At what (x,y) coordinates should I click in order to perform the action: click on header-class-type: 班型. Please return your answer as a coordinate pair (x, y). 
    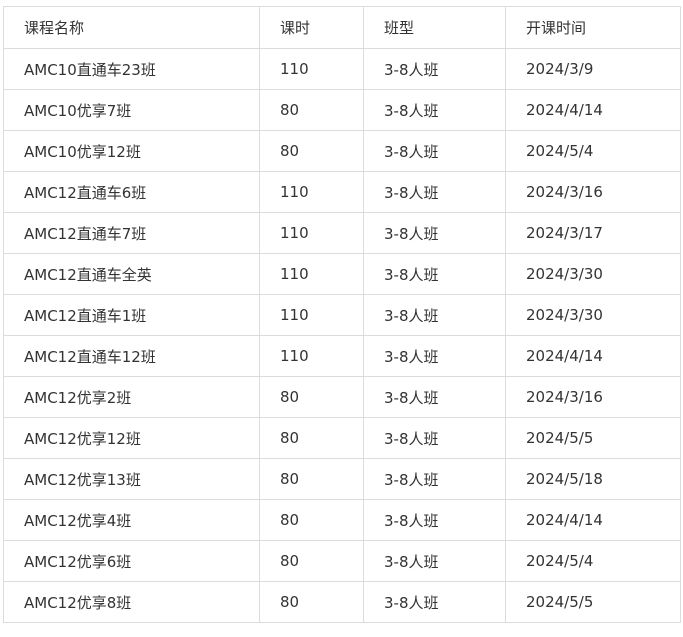
    Looking at the image, I should click on (434, 27).